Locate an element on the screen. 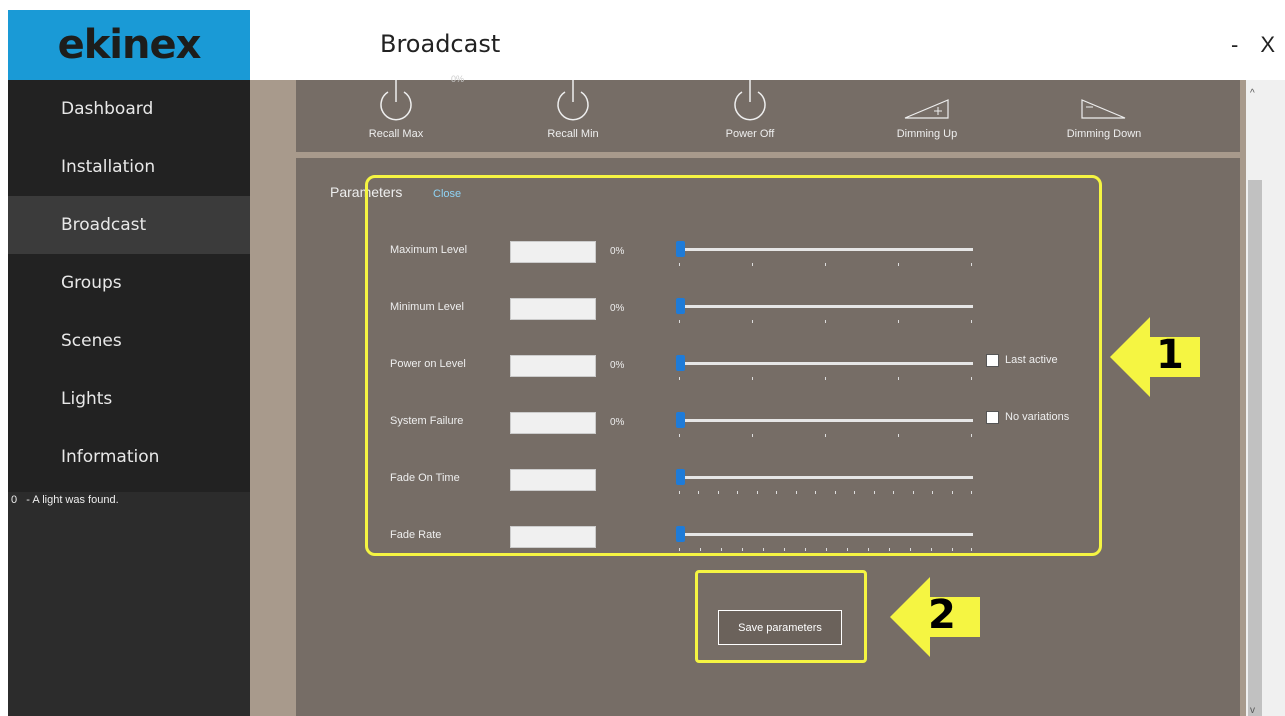 This screenshot has height=716, width=1285. command-label: Power Off is located at coordinates (750, 134).